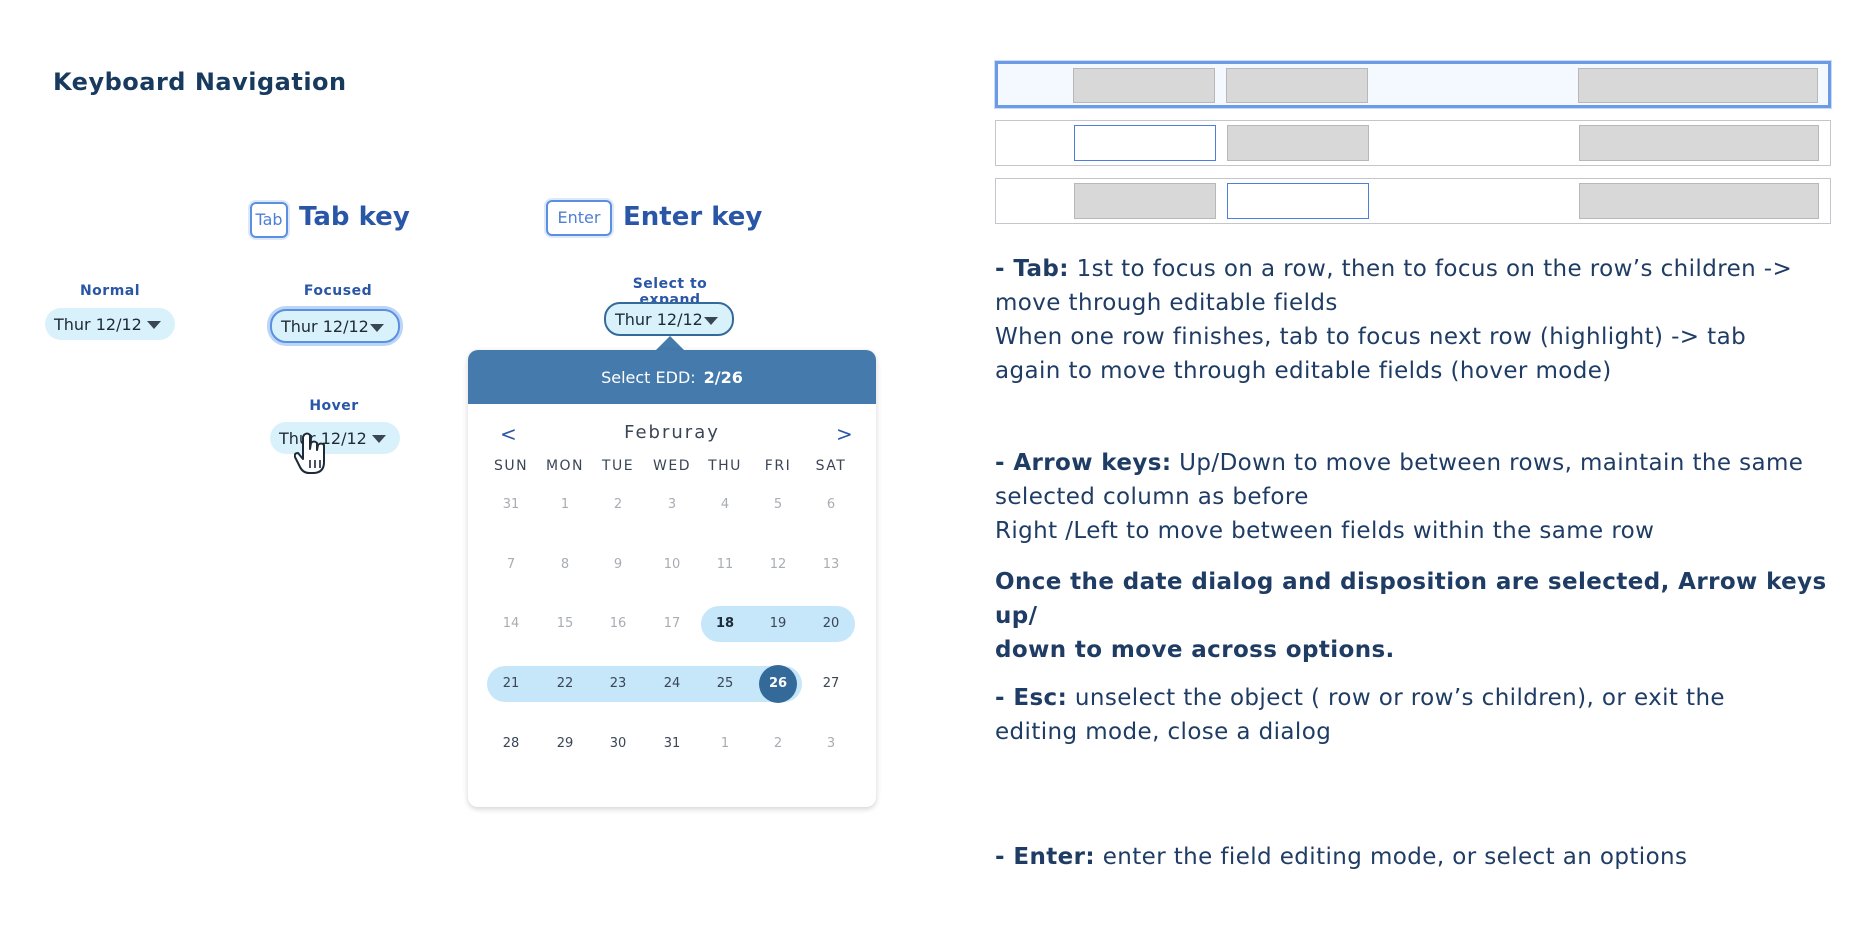 Image resolution: width=1873 pixels, height=952 pixels. Describe the element at coordinates (618, 624) in the screenshot. I see `calendar-day: 16` at that location.